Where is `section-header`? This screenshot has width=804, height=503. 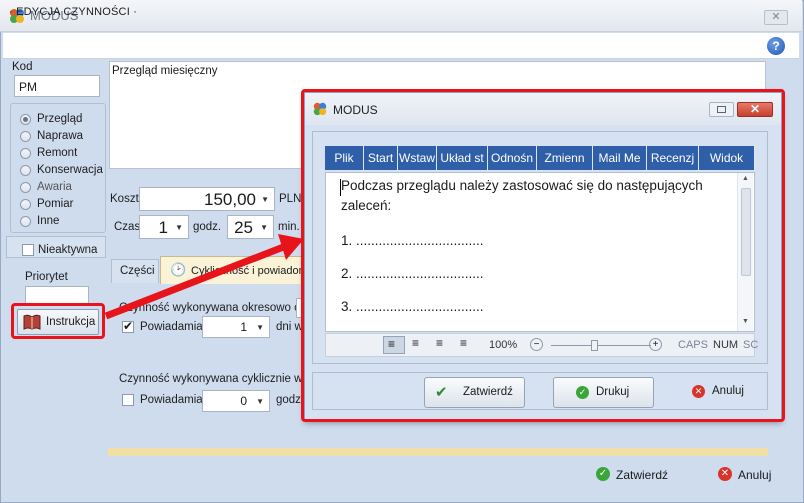 section-header is located at coordinates (401, 46).